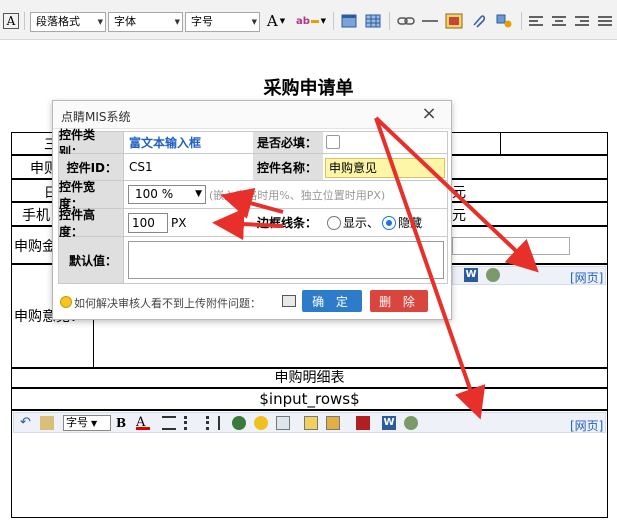  I want to click on arrow-to-web-link, so click(456, 194).